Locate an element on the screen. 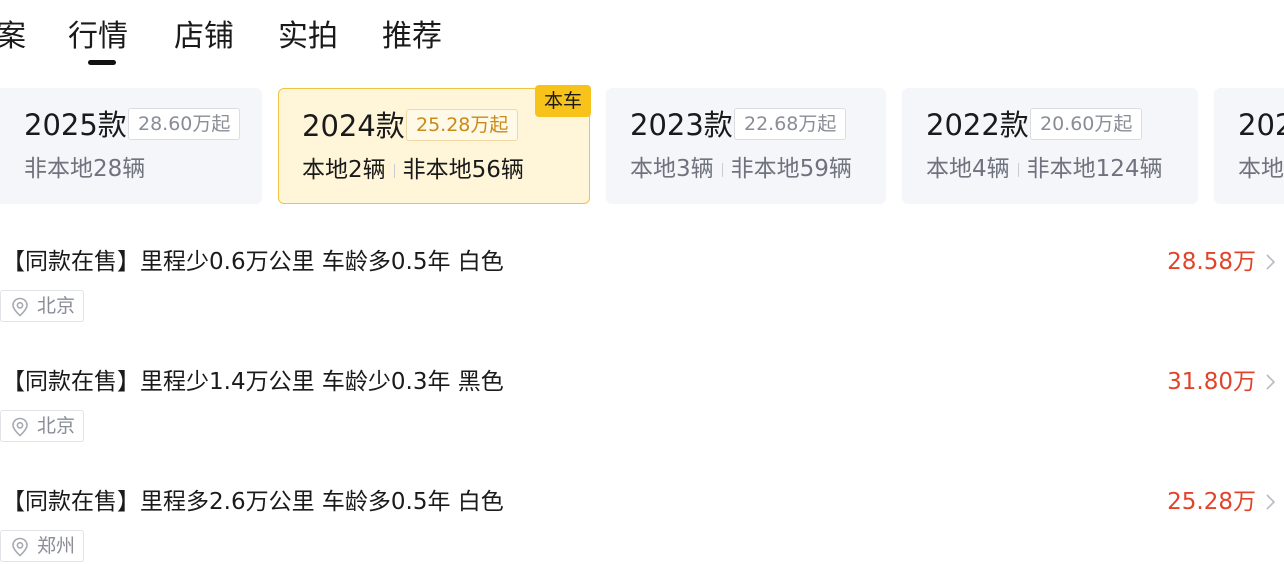 Image resolution: width=1284 pixels, height=564 pixels. year-label: 2022款 is located at coordinates (977, 125).